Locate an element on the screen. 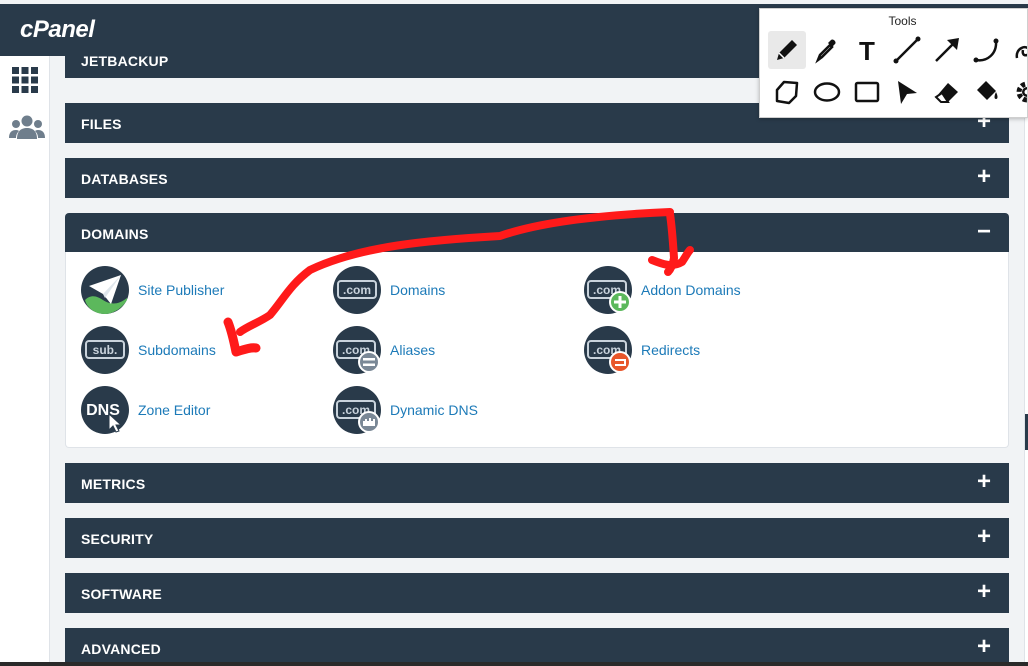  collapse-icon: − is located at coordinates (984, 232).